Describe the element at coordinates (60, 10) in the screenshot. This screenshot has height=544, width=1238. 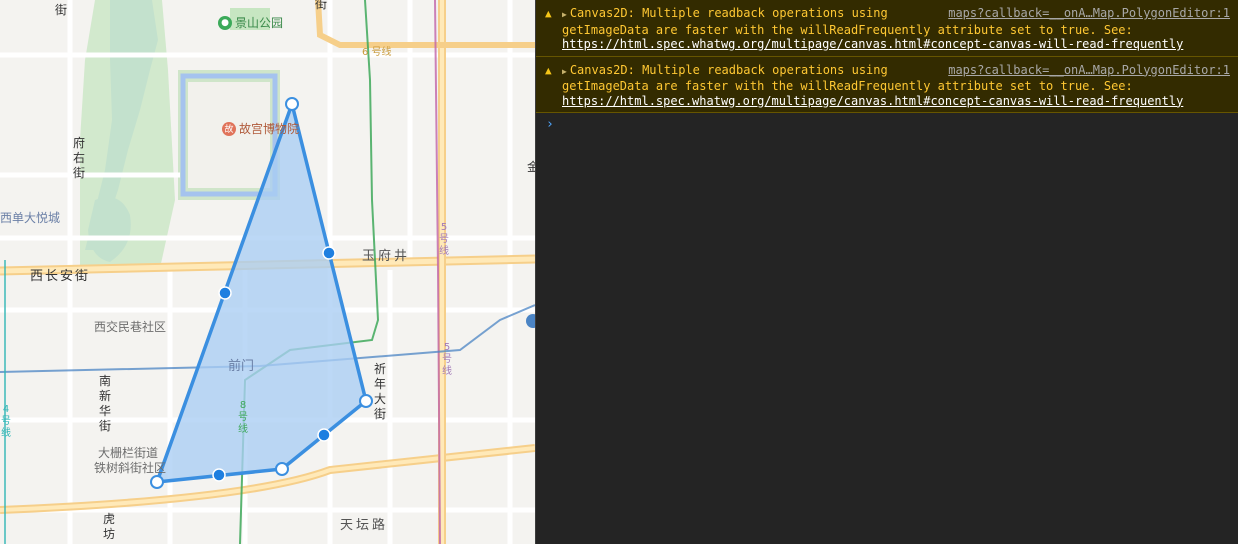
I see `label-jie-left: 街` at that location.